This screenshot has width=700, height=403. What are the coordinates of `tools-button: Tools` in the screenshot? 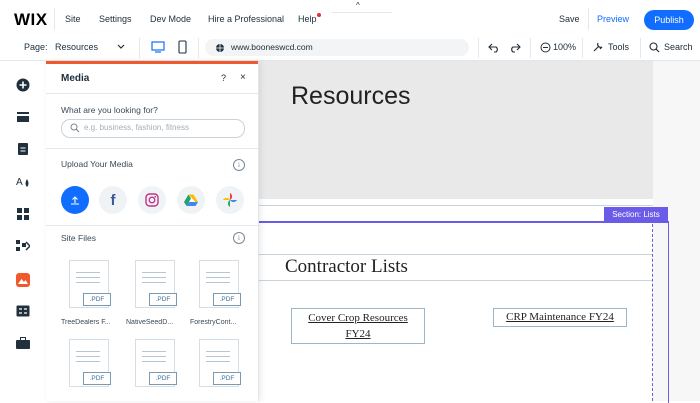 It's located at (618, 47).